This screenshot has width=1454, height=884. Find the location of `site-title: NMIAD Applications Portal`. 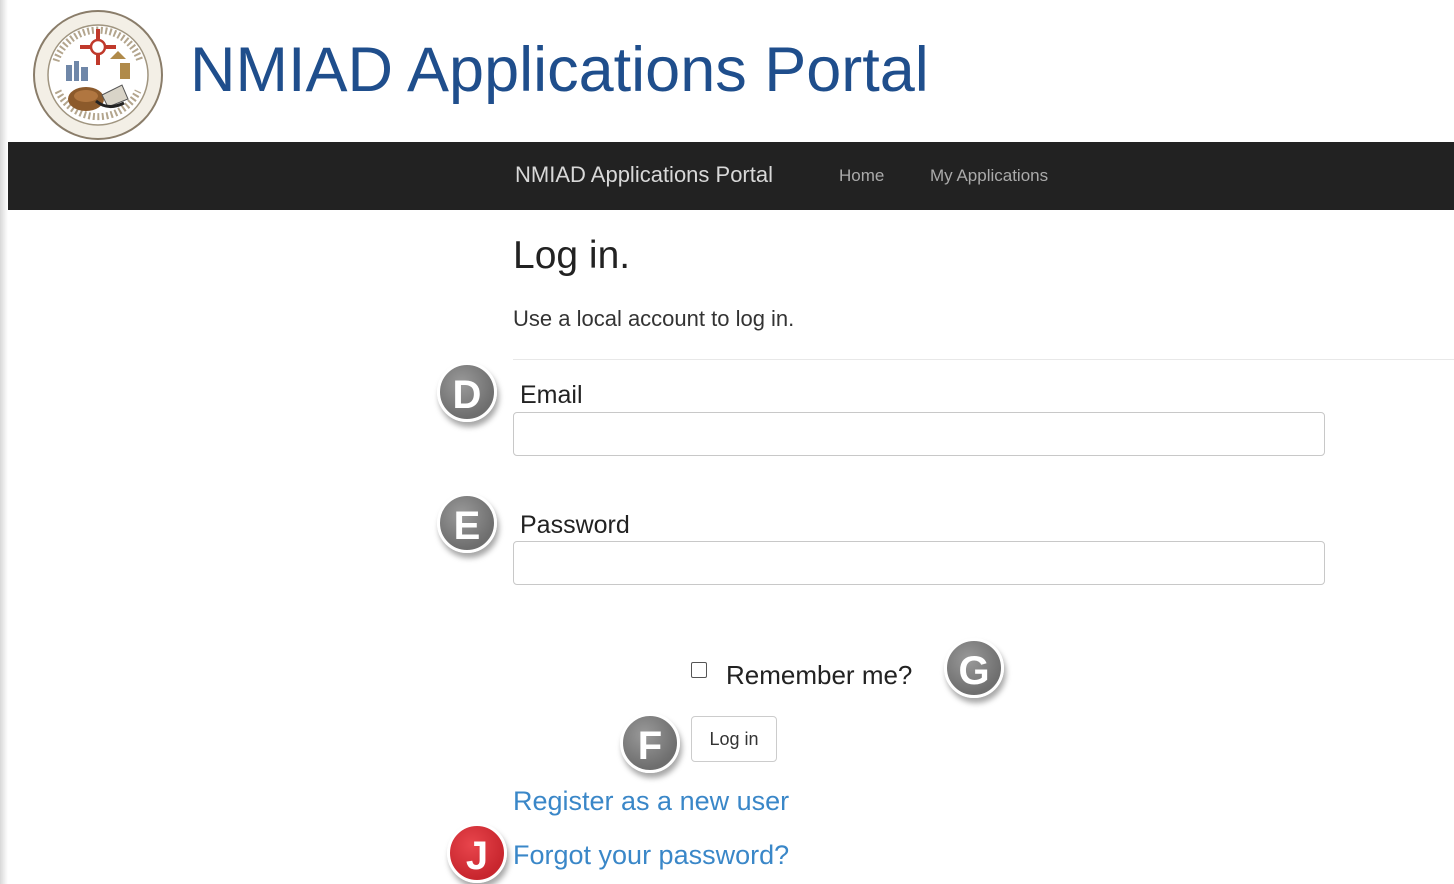

site-title: NMIAD Applications Portal is located at coordinates (559, 70).